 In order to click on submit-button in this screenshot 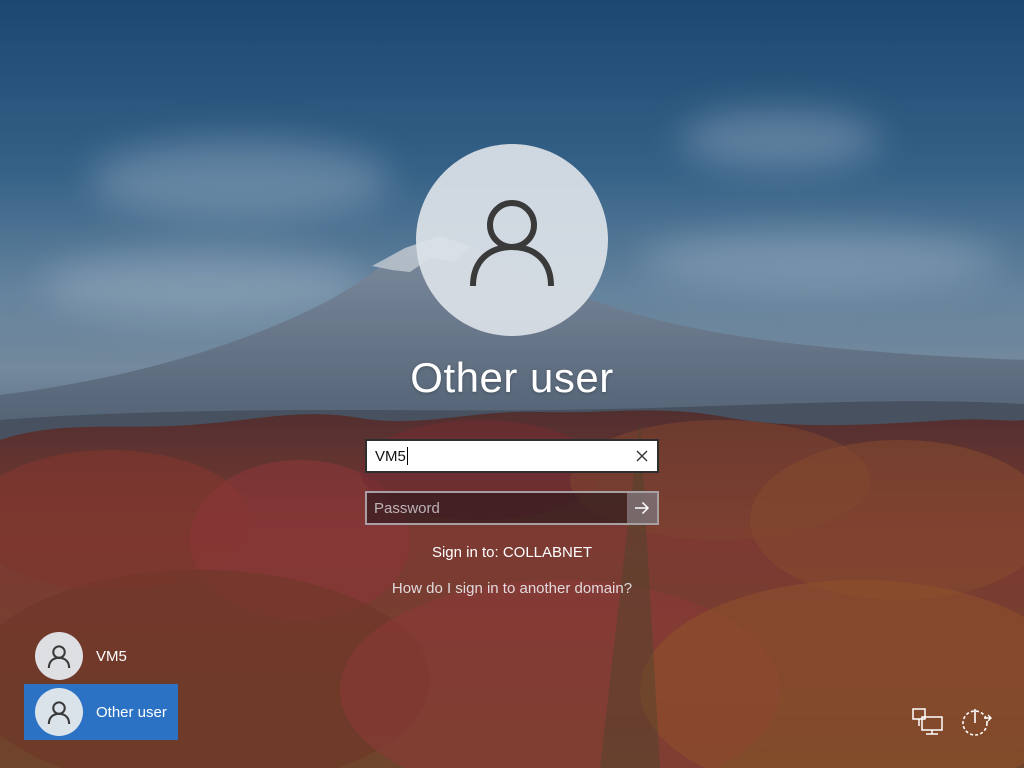, I will do `click(642, 508)`.